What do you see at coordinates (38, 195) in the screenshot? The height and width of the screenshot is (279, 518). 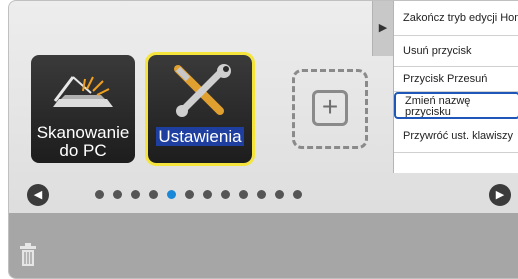 I see `prev-page-button: ◀` at bounding box center [38, 195].